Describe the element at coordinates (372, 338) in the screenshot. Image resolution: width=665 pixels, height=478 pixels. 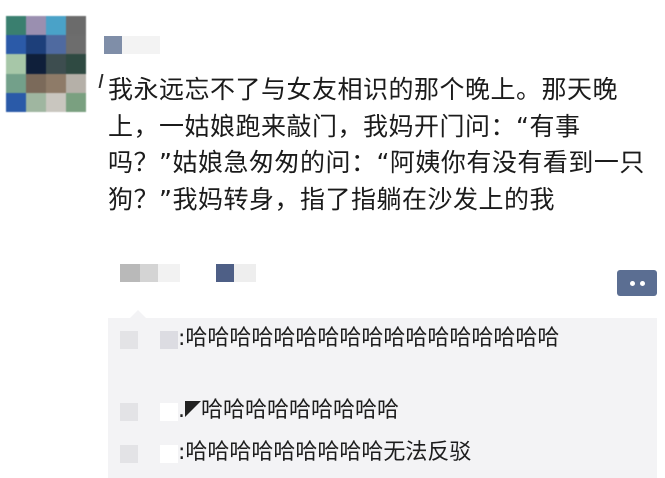
I see `comment-text: 哈哈哈哈哈哈哈哈哈哈哈哈哈哈哈哈哈` at that location.